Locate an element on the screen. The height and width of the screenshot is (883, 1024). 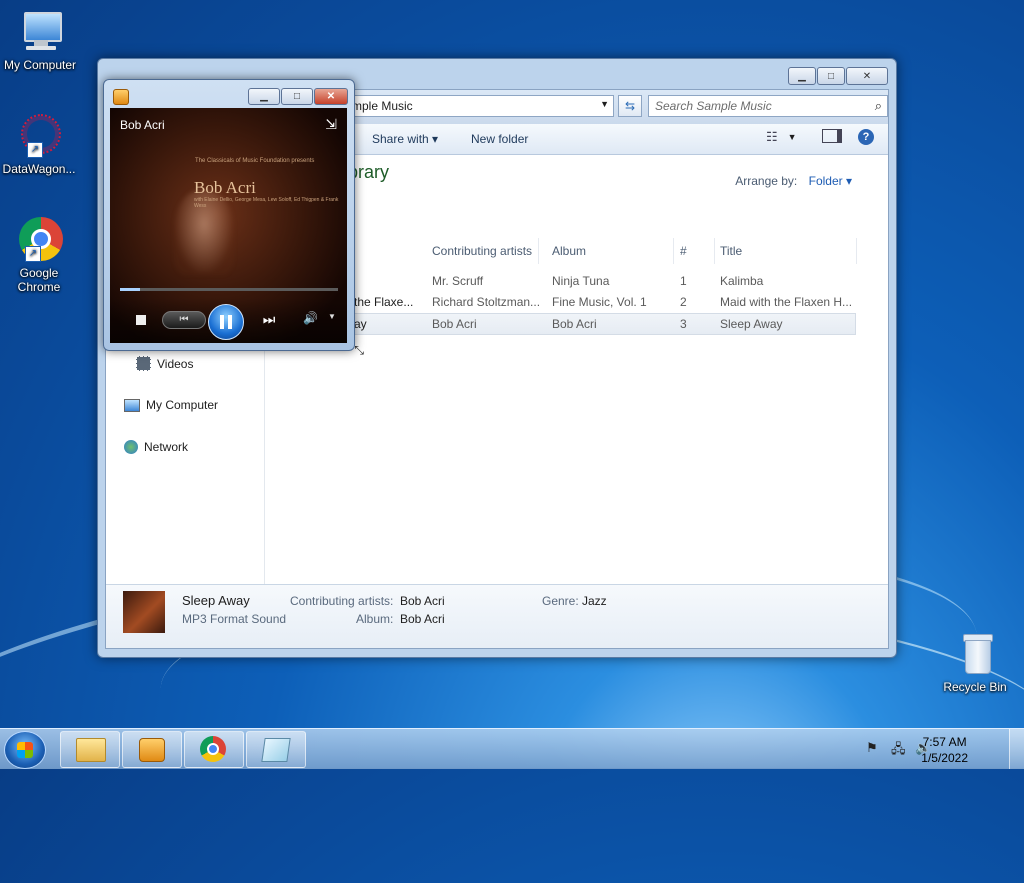
taskbar-explorer-button is located at coordinates (90, 749).